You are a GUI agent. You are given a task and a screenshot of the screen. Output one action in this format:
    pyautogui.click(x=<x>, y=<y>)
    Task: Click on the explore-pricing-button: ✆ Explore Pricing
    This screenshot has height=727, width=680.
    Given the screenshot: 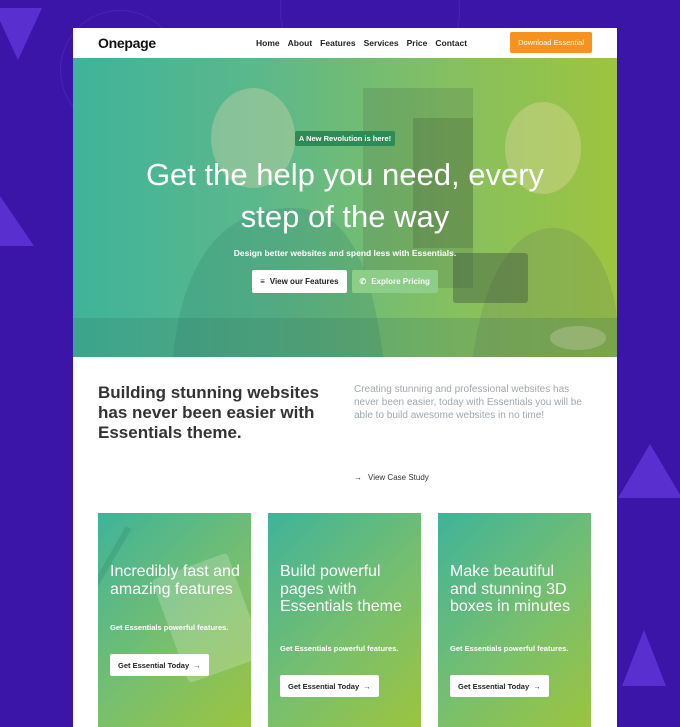 What is the action you would take?
    pyautogui.click(x=394, y=281)
    